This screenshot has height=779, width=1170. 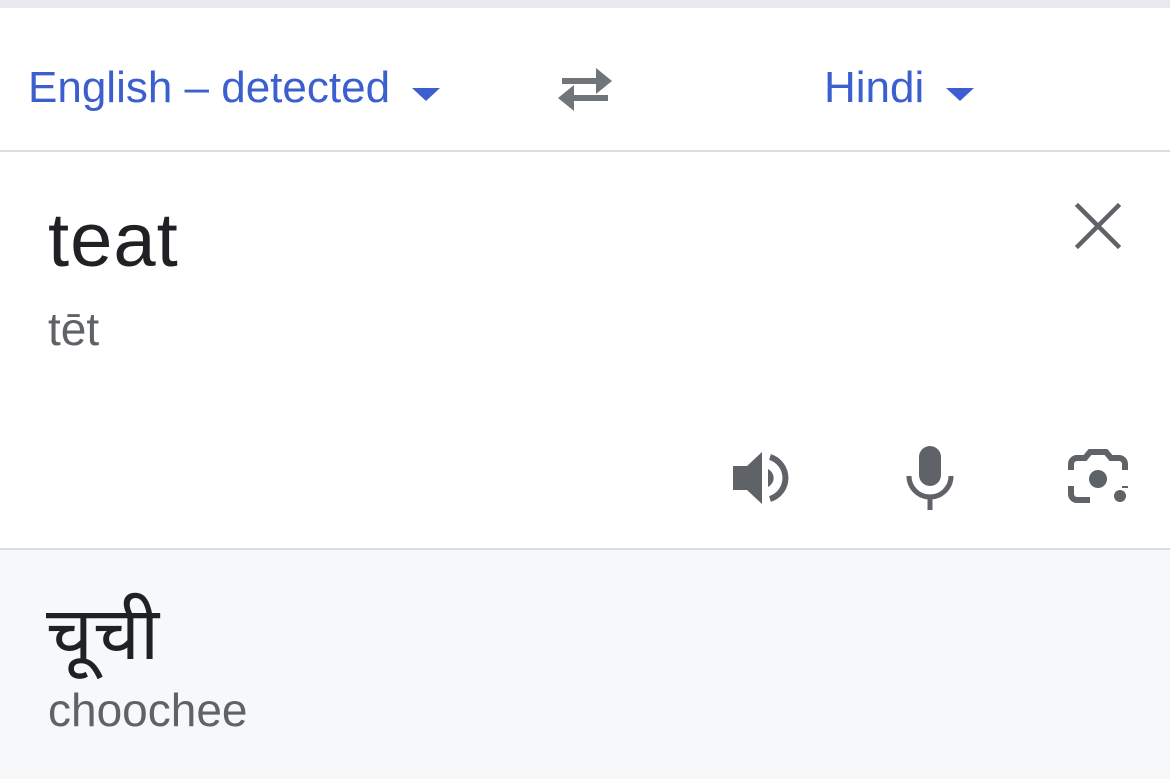 I want to click on swap-arrows-icon, so click(x=585, y=89).